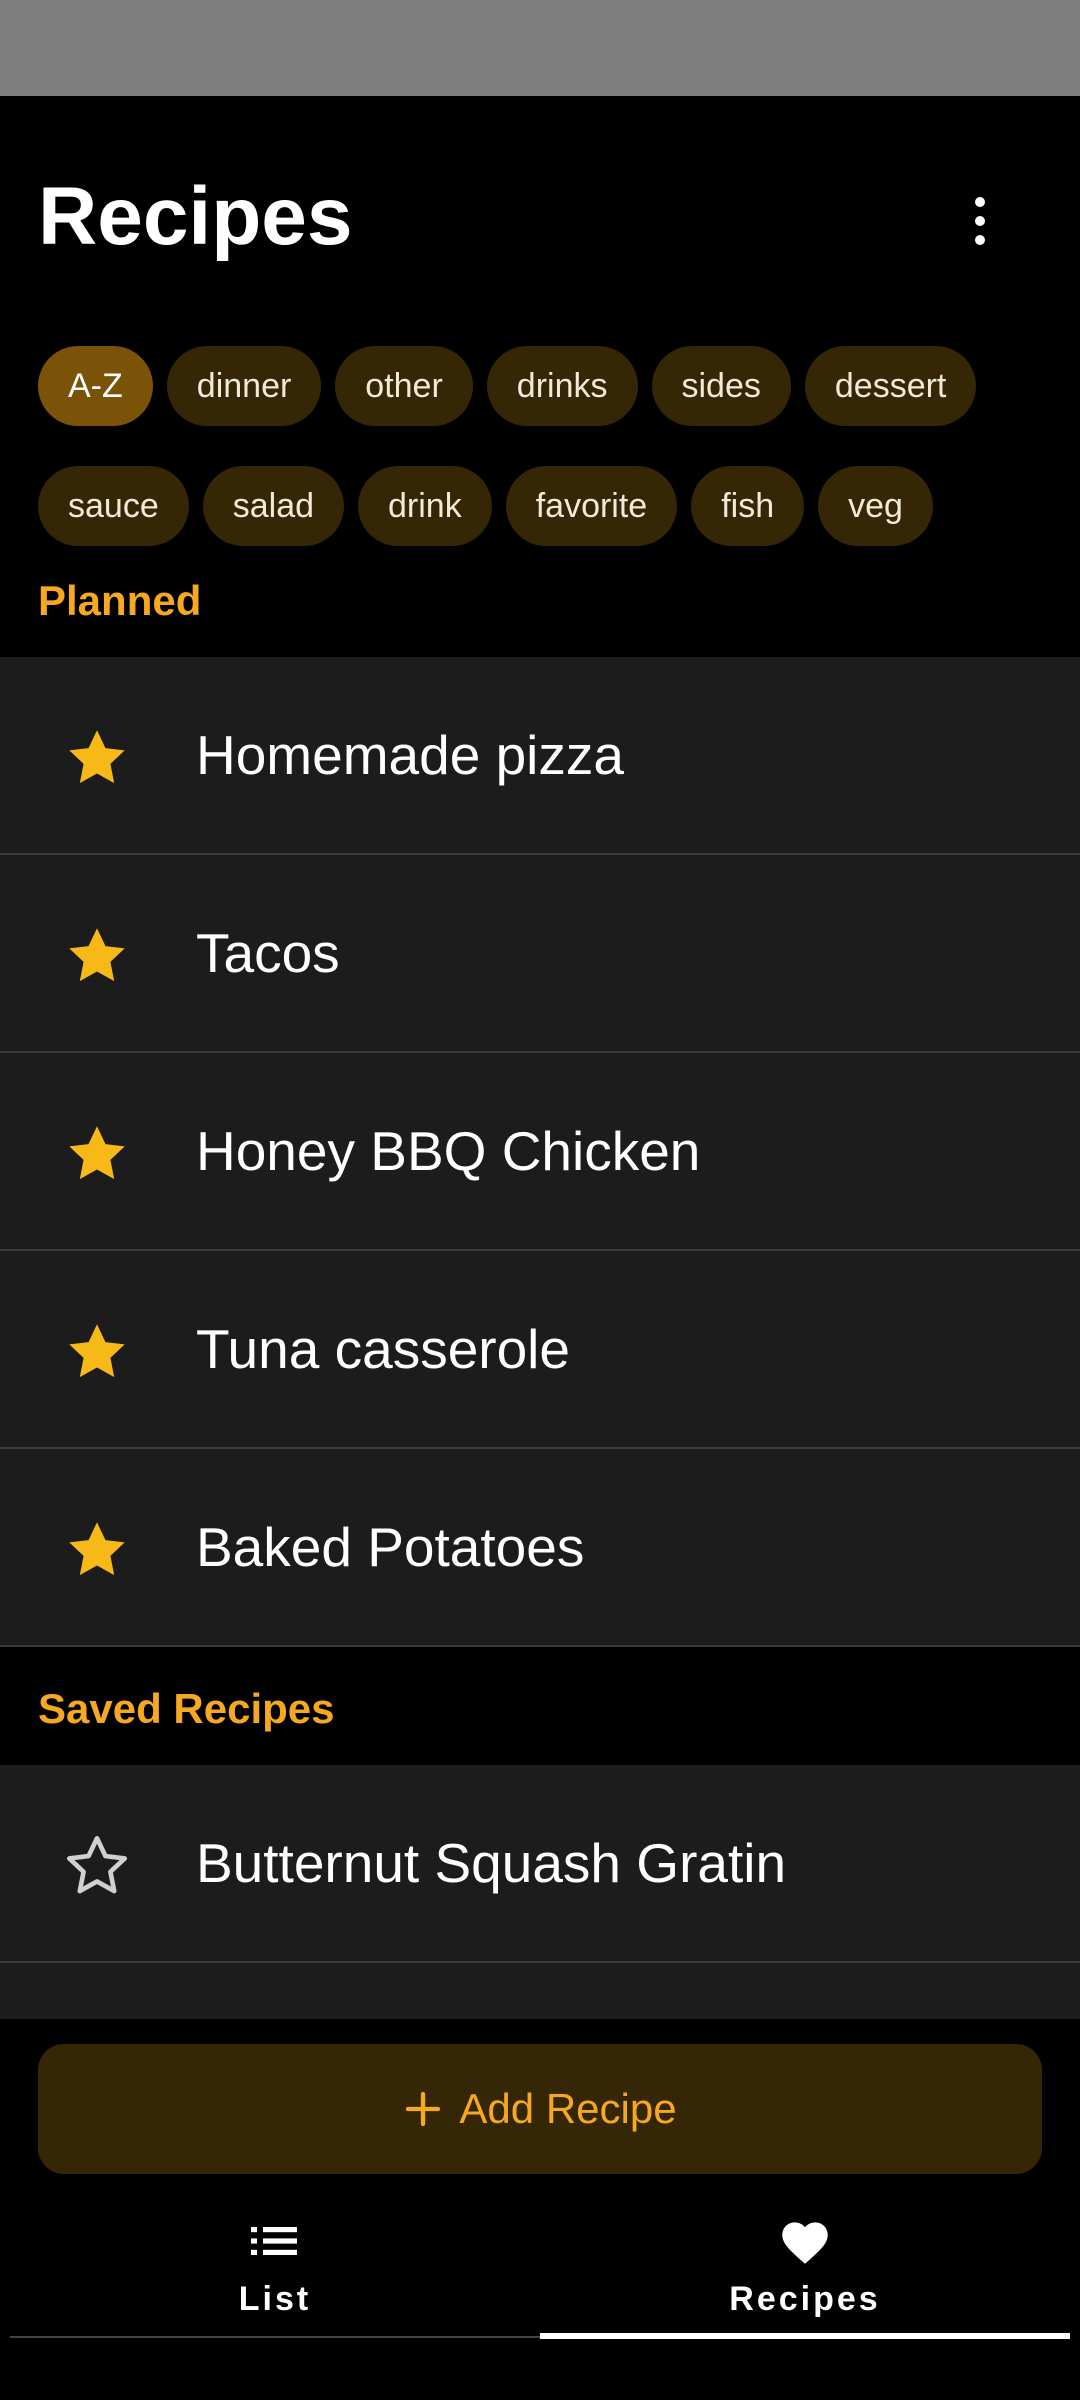  Describe the element at coordinates (980, 221) in the screenshot. I see `more-options-icon` at that location.